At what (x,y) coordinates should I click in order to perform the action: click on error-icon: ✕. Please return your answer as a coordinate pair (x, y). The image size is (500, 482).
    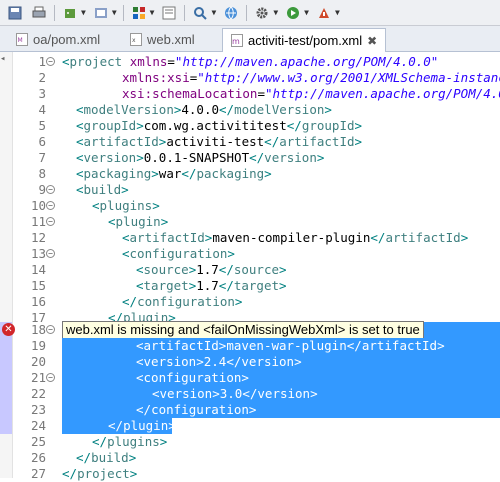
    Looking at the image, I should click on (8, 329).